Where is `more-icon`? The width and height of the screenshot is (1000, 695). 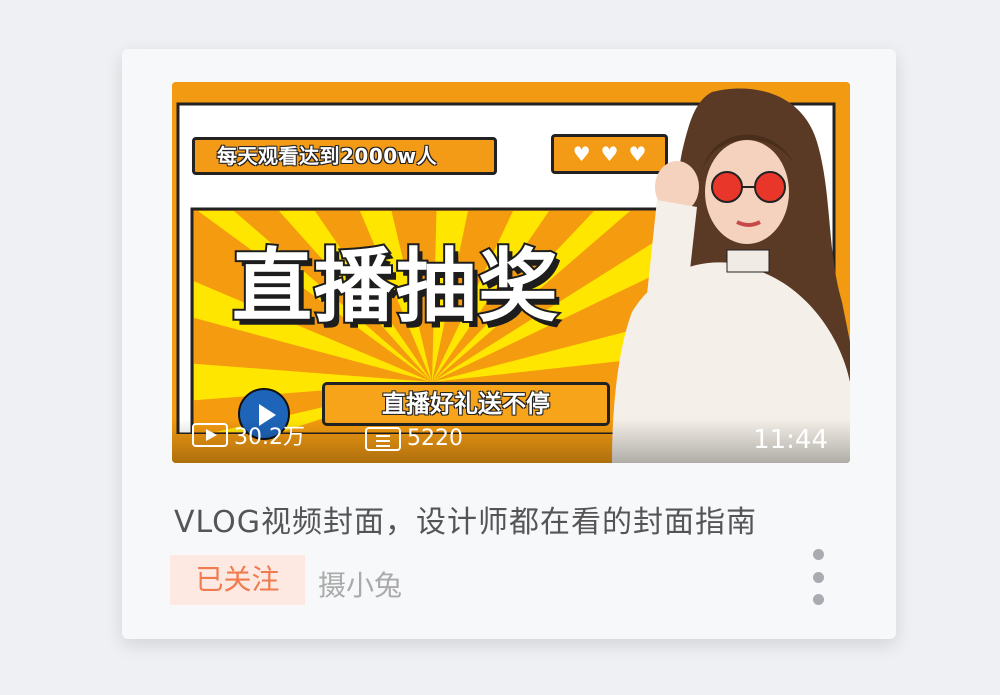 more-icon is located at coordinates (818, 577).